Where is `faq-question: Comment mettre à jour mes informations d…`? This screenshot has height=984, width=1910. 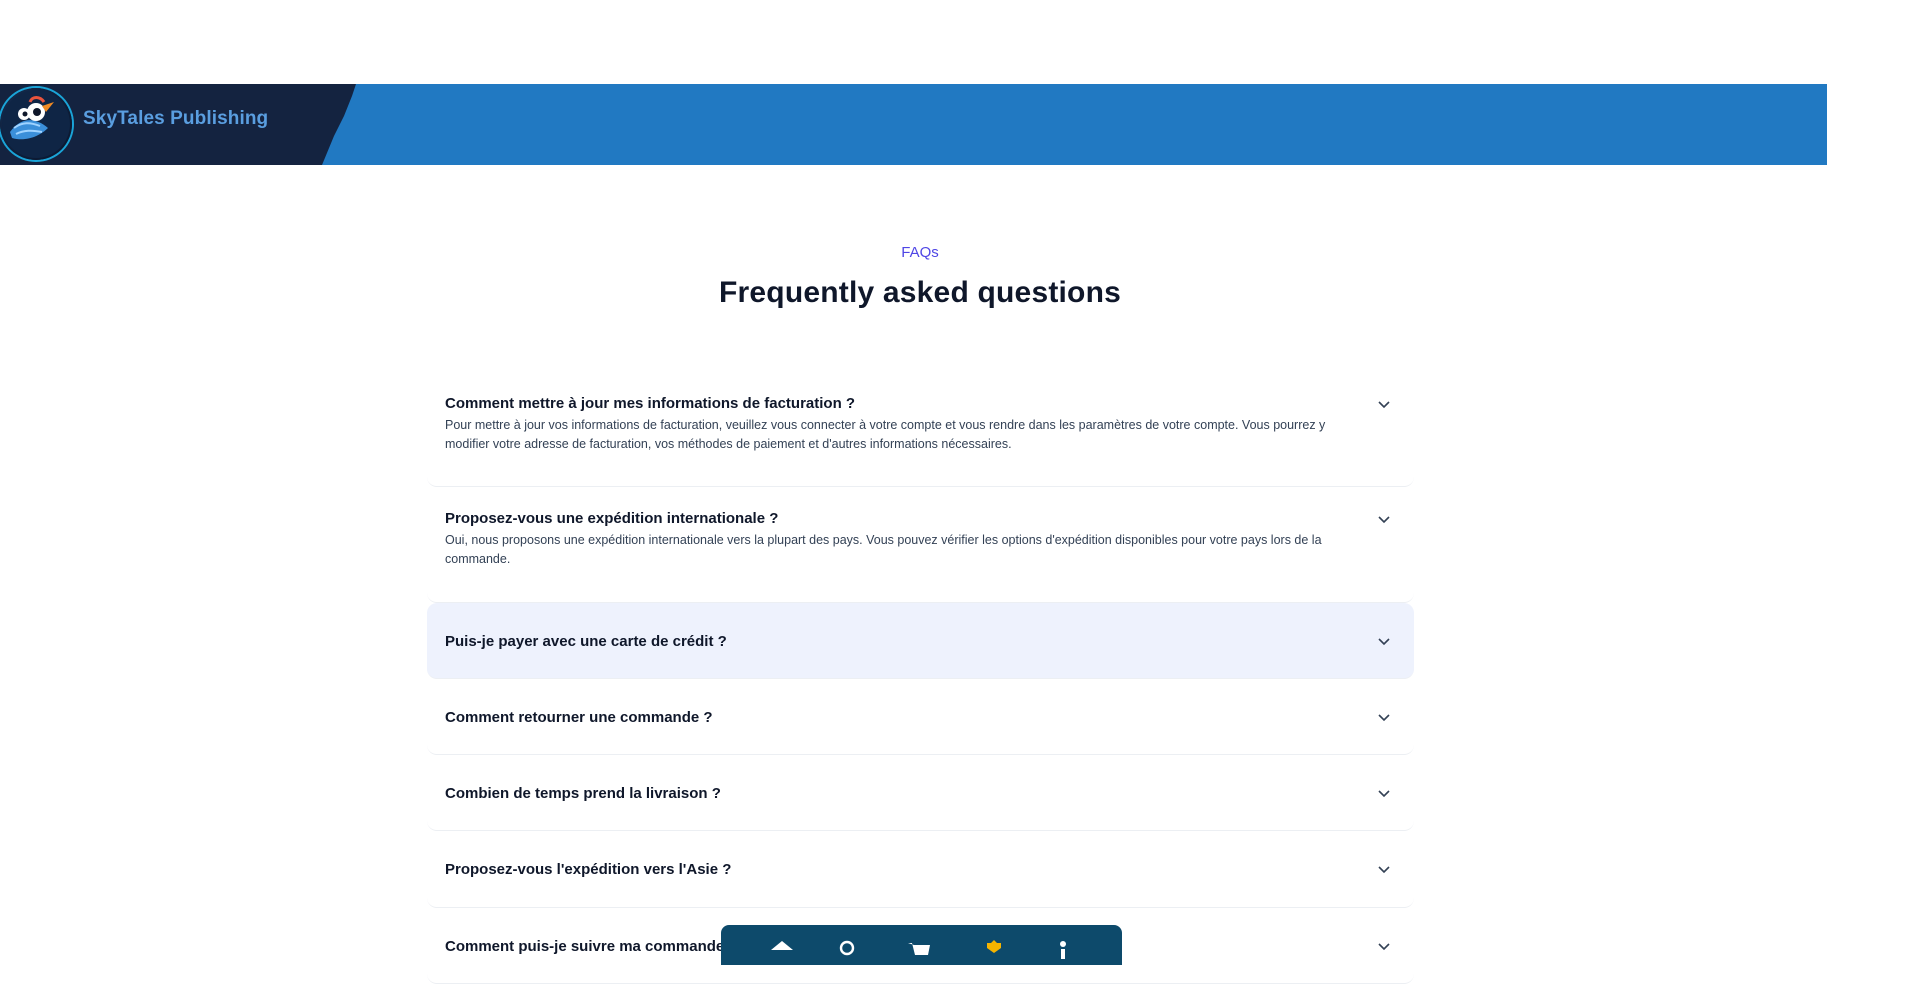 faq-question: Comment mettre à jour mes informations d… is located at coordinates (650, 403).